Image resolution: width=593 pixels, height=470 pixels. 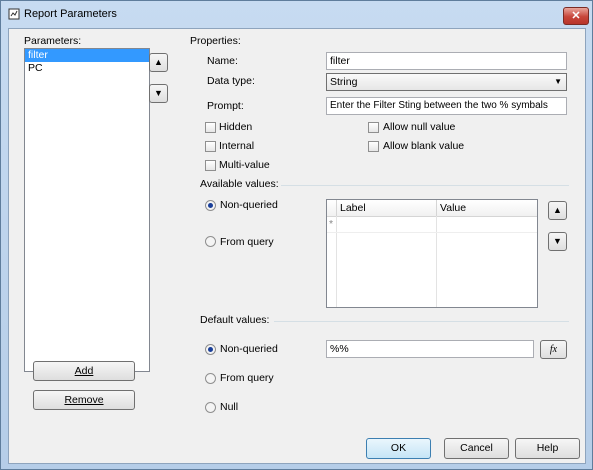 I want to click on new-row-marker: *, so click(x=331, y=224).